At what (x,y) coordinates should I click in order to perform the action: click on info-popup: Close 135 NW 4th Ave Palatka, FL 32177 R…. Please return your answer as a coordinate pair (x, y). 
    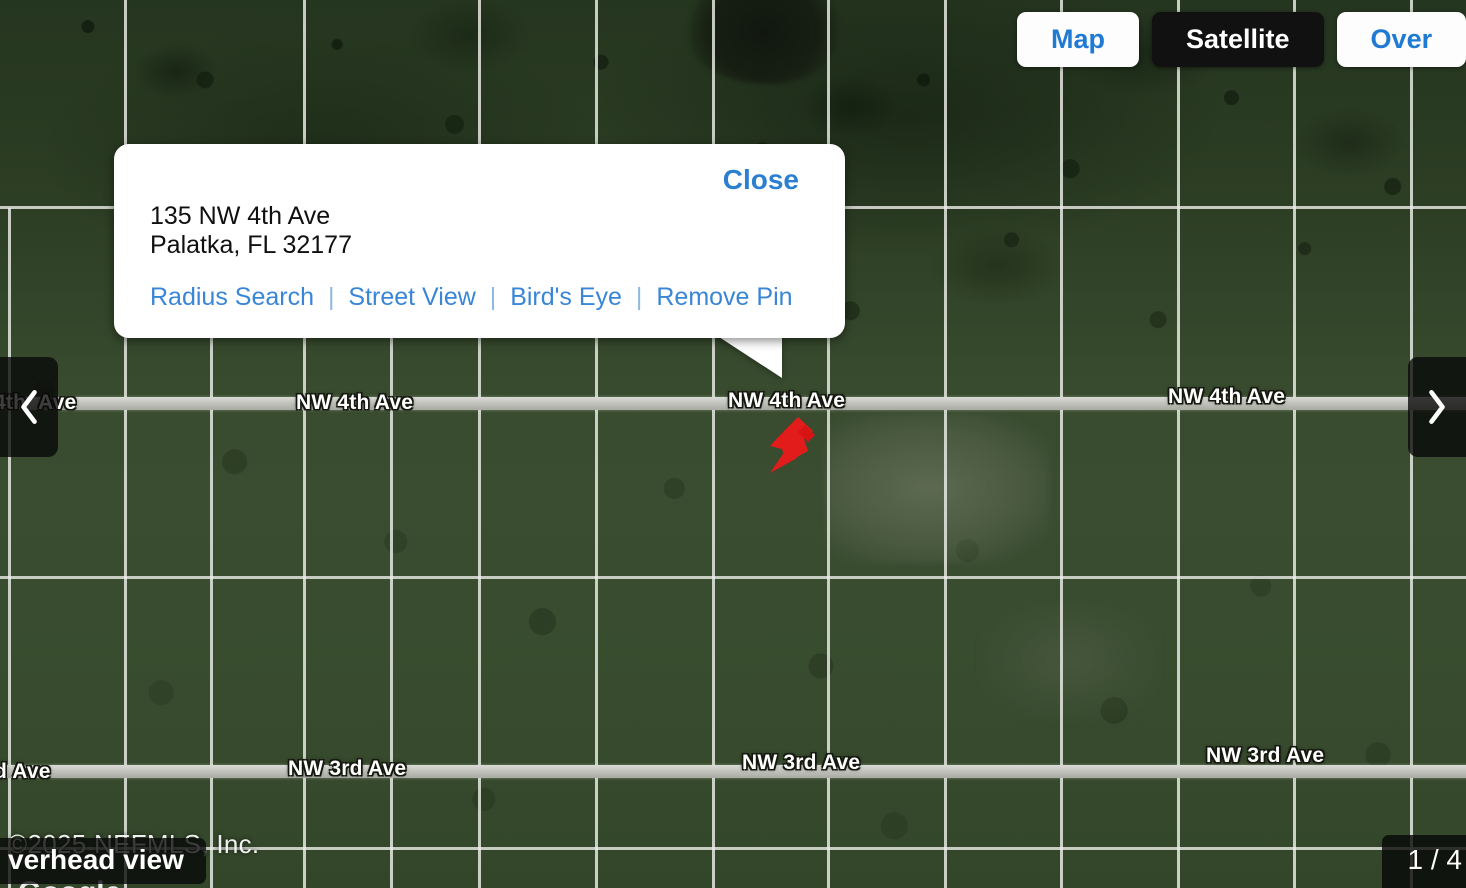
    Looking at the image, I should click on (479, 241).